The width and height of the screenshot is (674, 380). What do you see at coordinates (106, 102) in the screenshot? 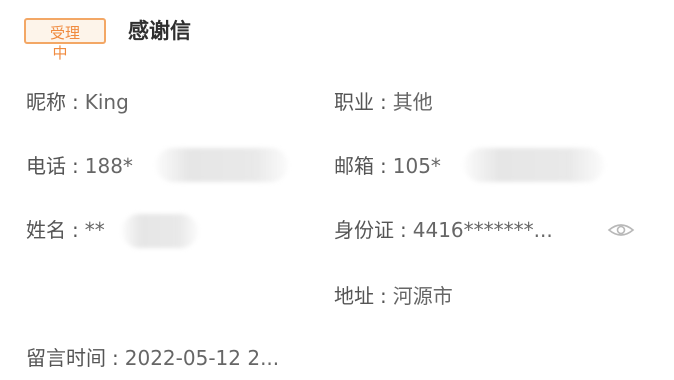
I see `nickname-value: King` at bounding box center [106, 102].